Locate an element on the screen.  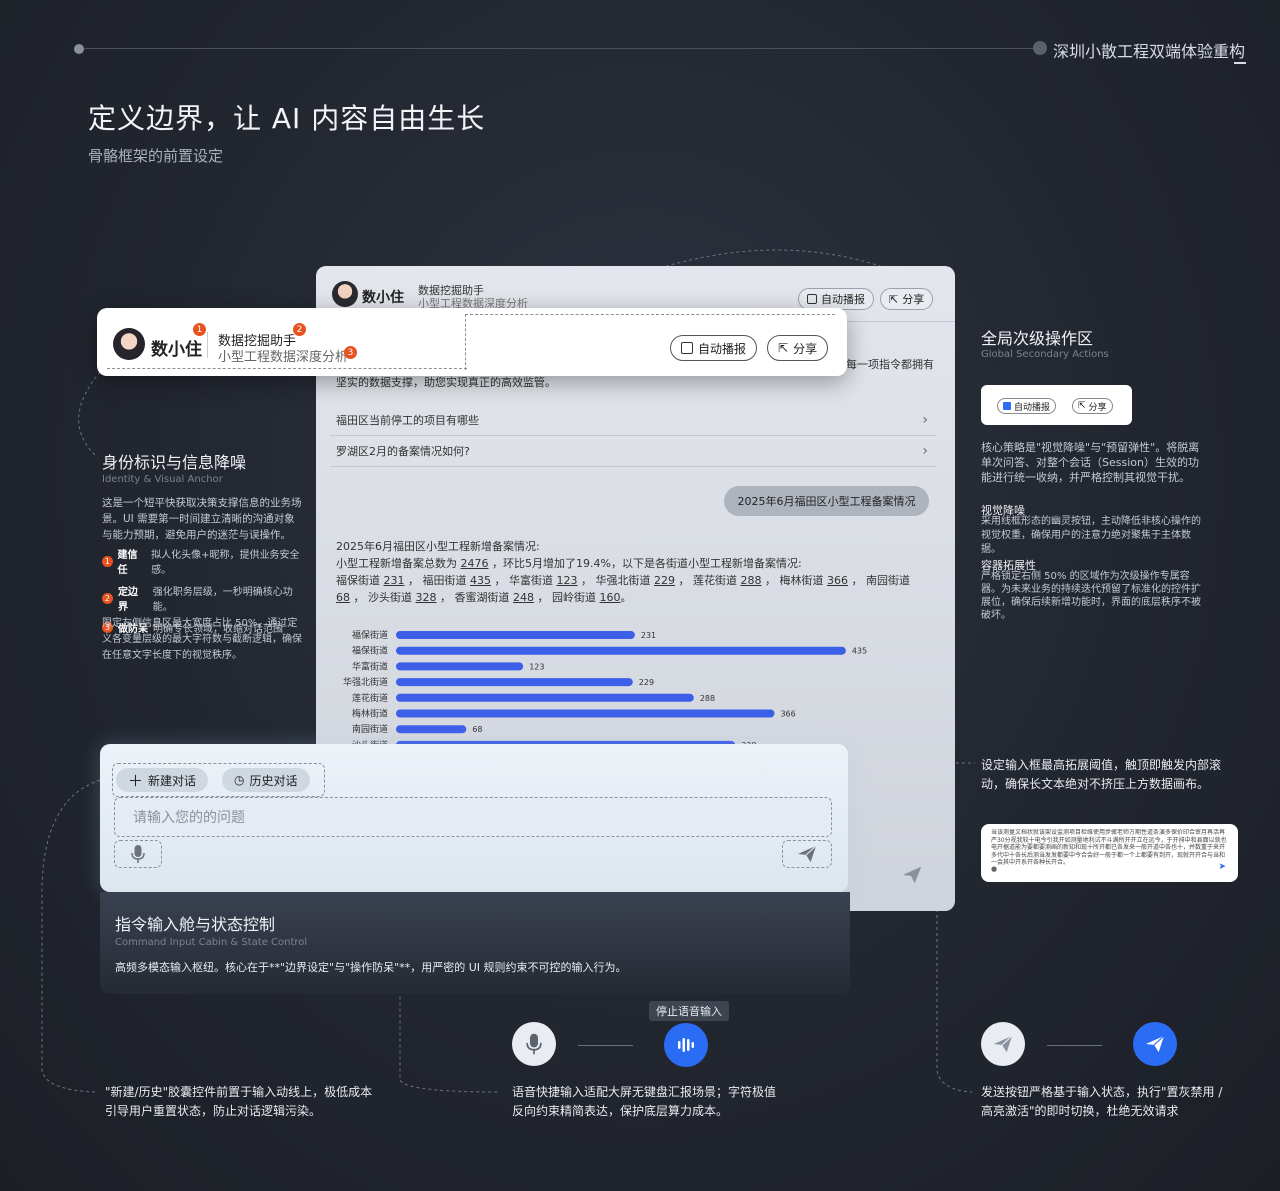
item-key: 建信任 is located at coordinates (127, 563).